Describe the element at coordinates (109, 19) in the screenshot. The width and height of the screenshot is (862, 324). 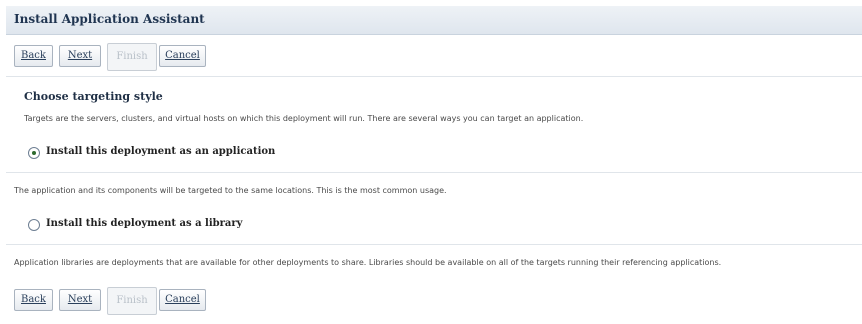
I see `page-title: Install Application Assistant` at that location.